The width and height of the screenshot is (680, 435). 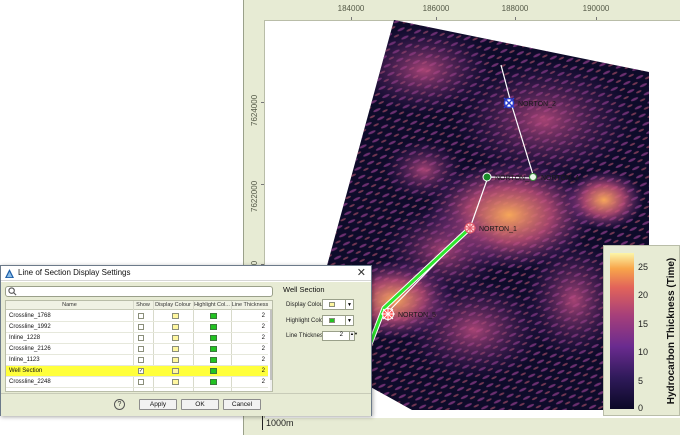 I want to click on table-row: Crossline_2248 2, so click(x=137, y=382).